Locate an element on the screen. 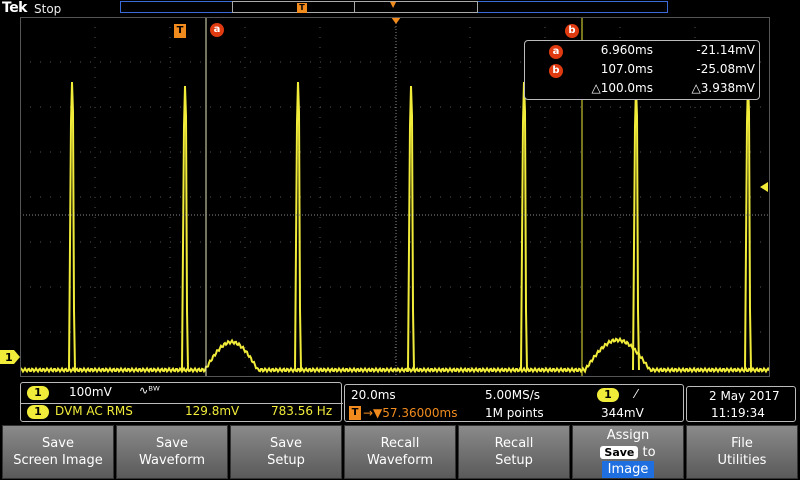  trigger-position-time: →▼57.36000ms is located at coordinates (410, 413).